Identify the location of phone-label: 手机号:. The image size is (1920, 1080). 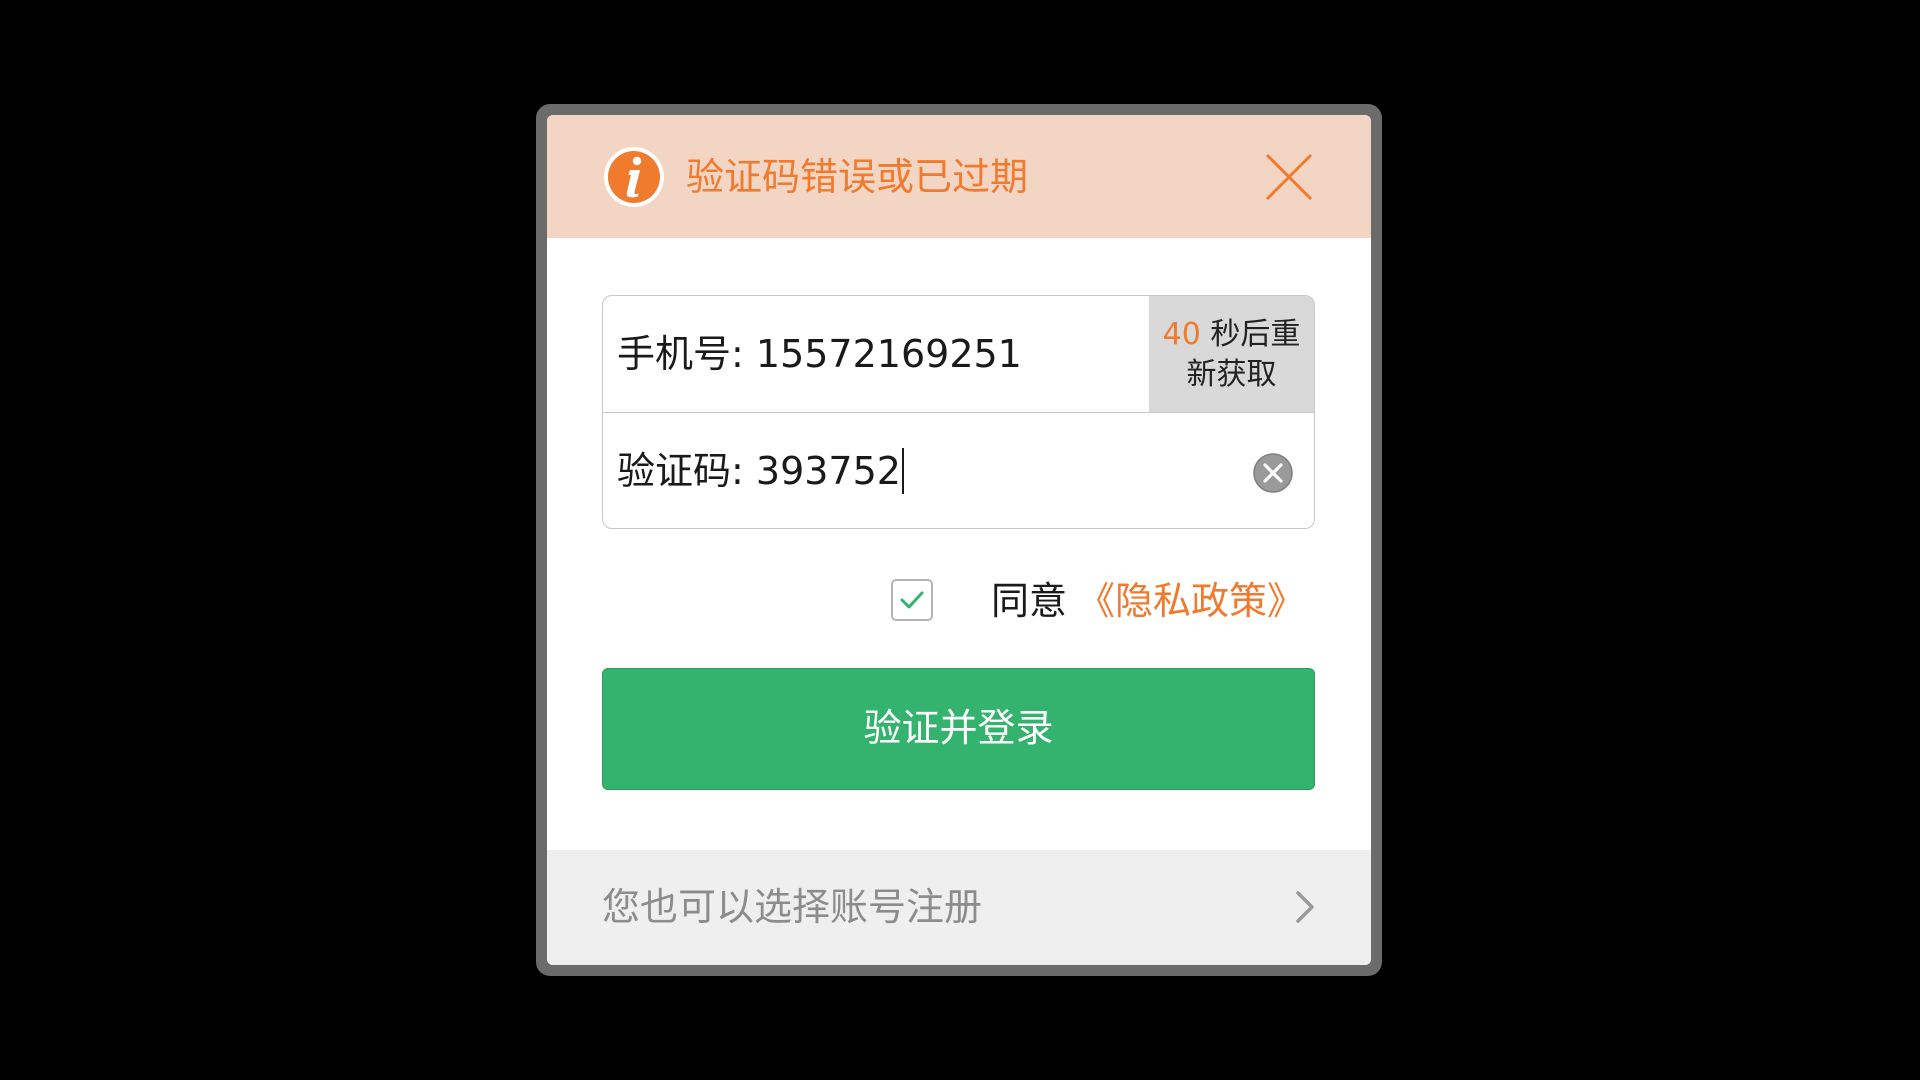
(680, 354).